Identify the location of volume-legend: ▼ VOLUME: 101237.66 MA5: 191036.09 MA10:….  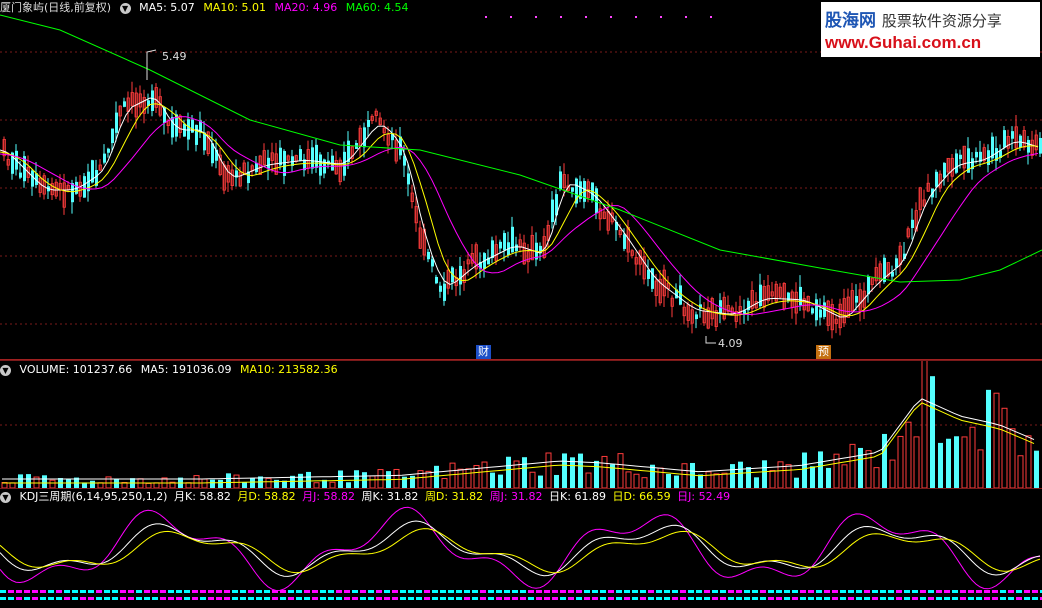
(171, 369).